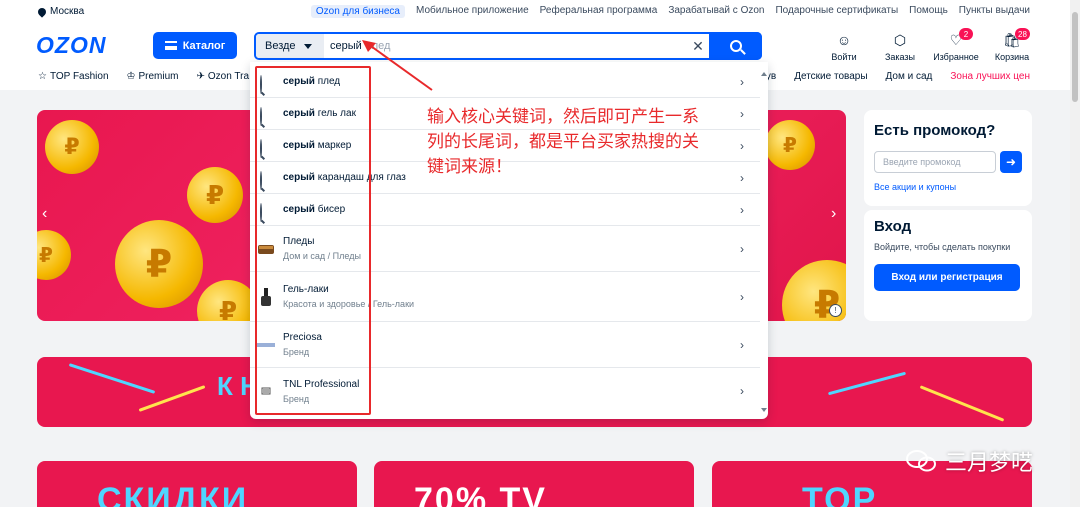 The height and width of the screenshot is (507, 1080). Describe the element at coordinates (989, 462) in the screenshot. I see `watermark-text: 三月梦呓` at that location.